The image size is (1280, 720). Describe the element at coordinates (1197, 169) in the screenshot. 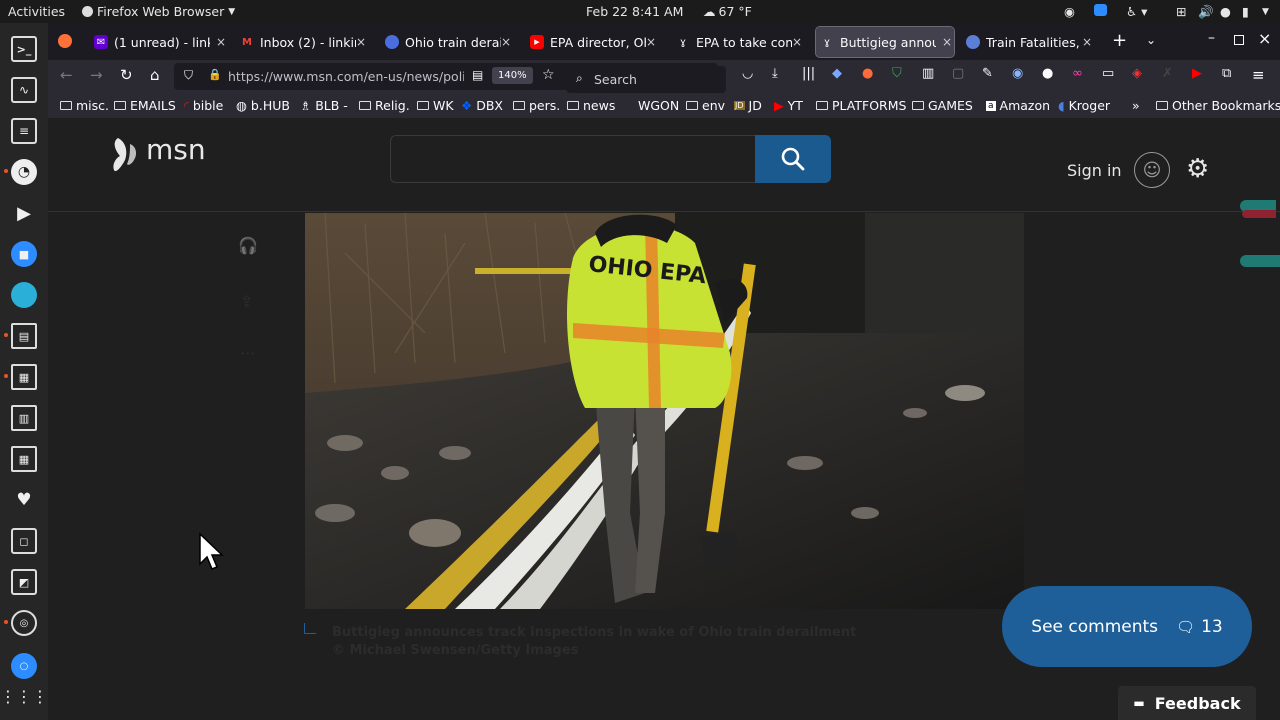

I see `settings-gear-icon: ⚙` at that location.